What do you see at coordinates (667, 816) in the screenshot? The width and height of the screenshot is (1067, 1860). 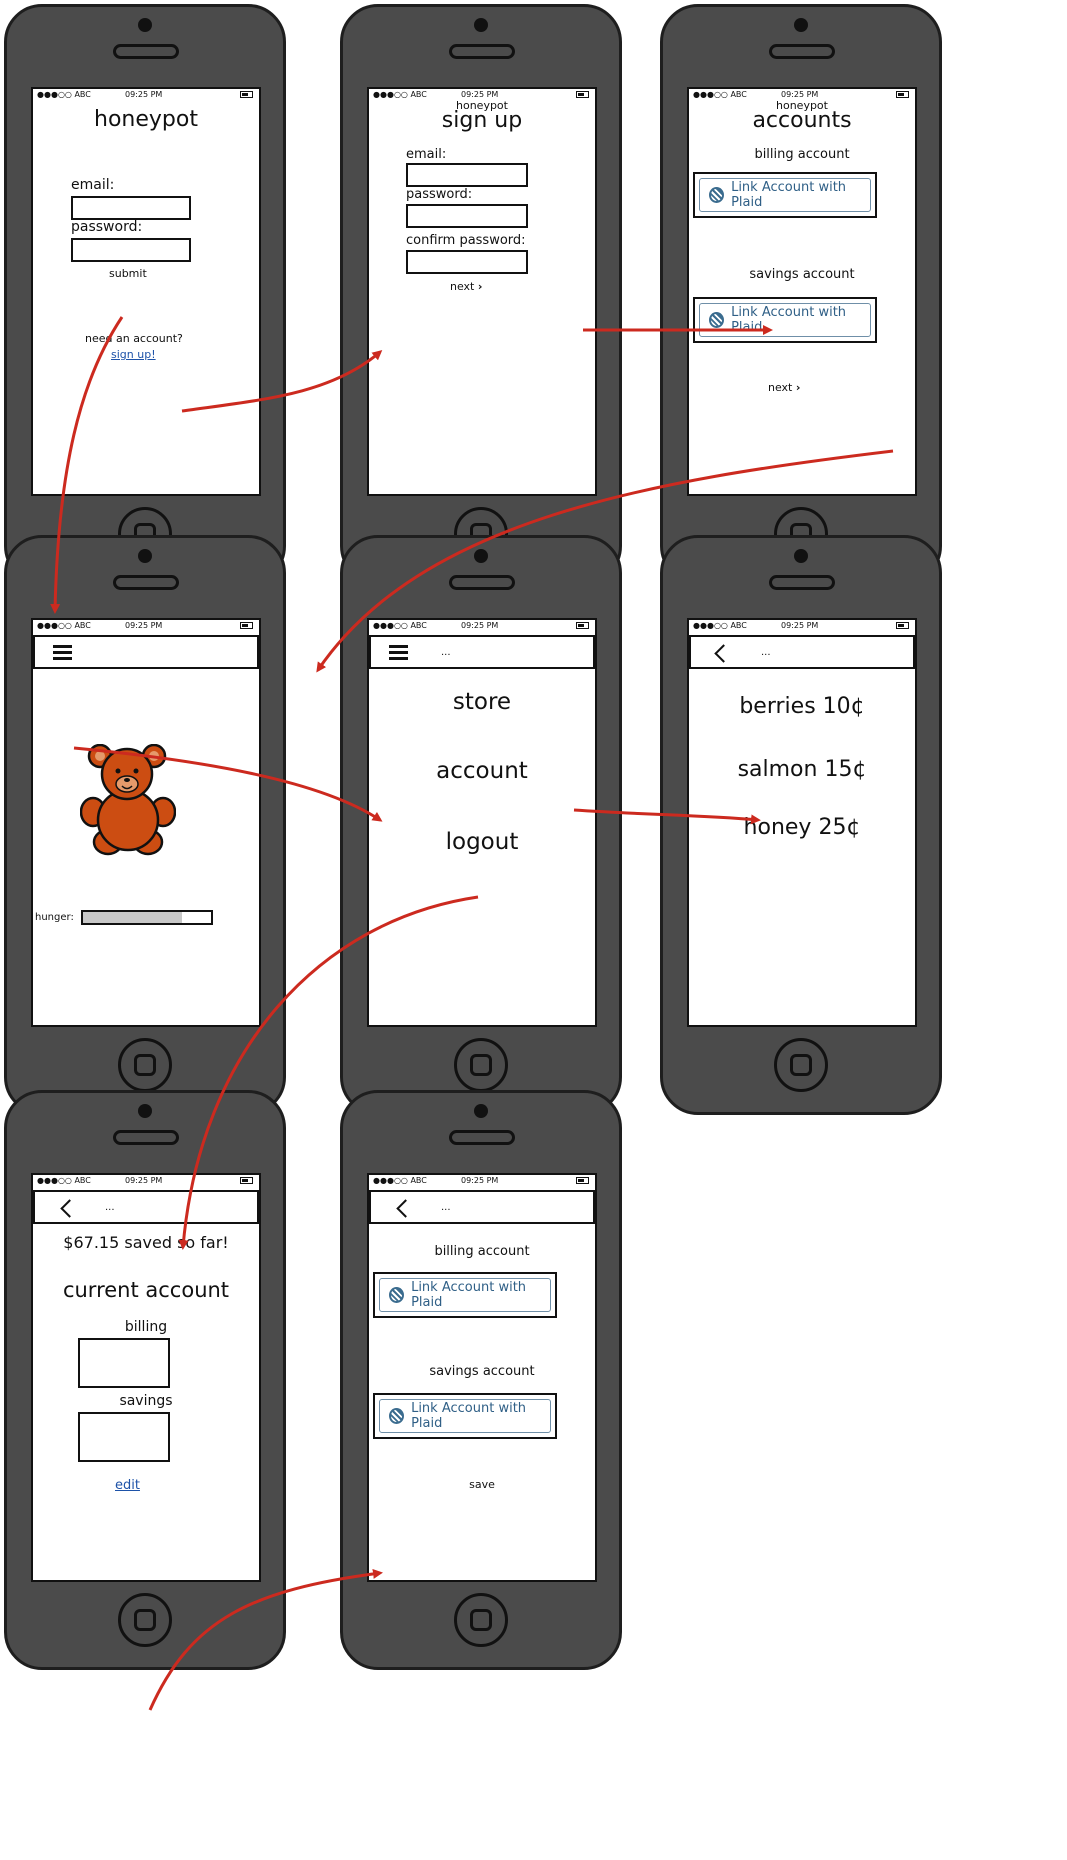 I see `arrow-store-to-store-screen` at bounding box center [667, 816].